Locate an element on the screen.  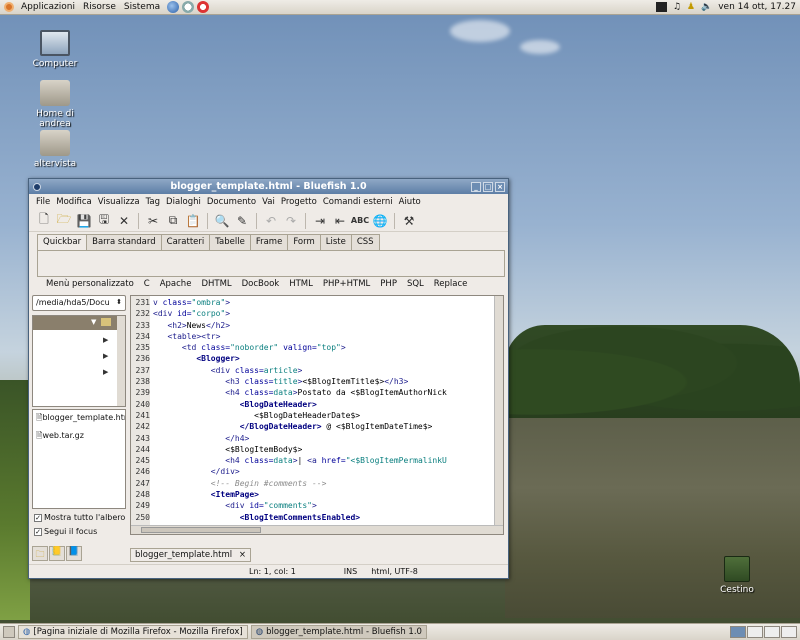
menu-tag: Tag is located at coordinates (153, 202).